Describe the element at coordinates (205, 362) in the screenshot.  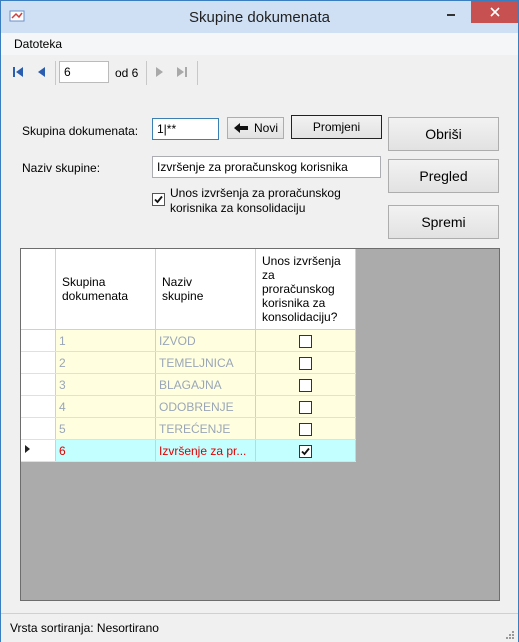
I see `cell-naziv: TEMELJNICA` at that location.